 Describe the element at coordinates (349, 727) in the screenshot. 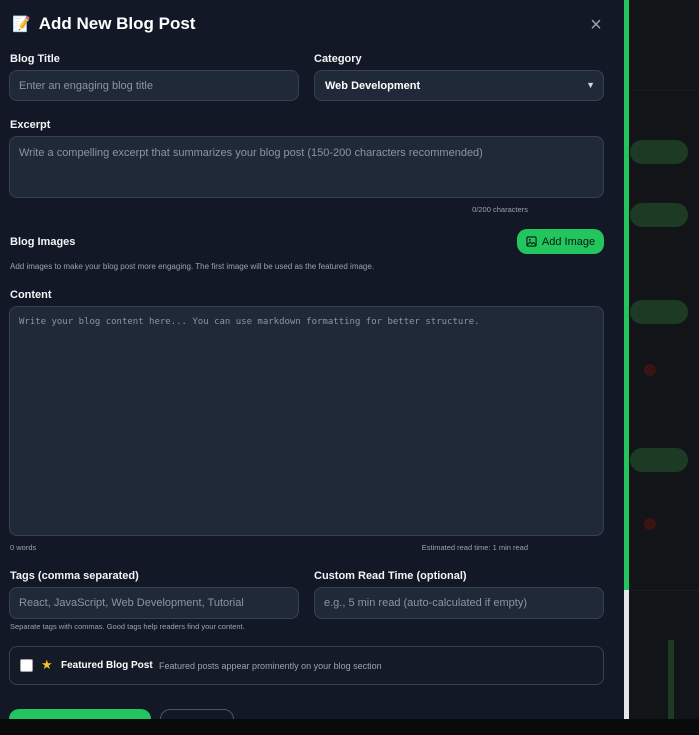

I see `bottom-strip` at that location.